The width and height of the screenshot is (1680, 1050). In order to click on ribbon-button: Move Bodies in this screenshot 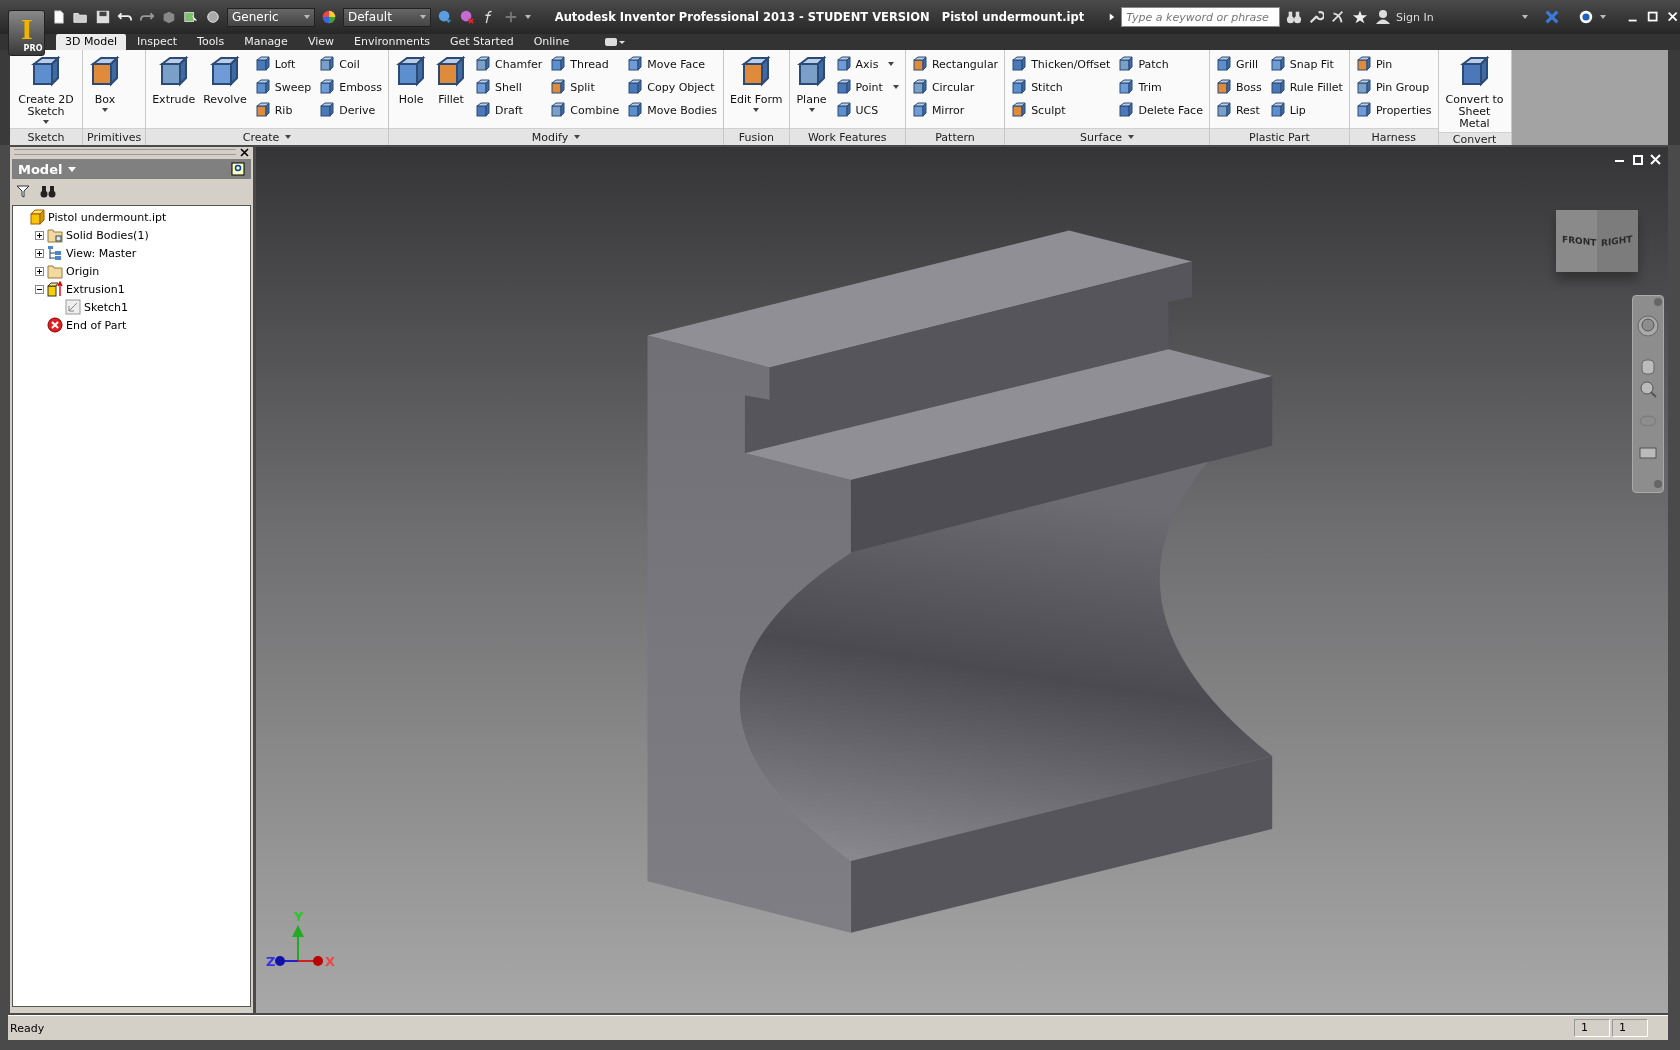, I will do `click(672, 110)`.